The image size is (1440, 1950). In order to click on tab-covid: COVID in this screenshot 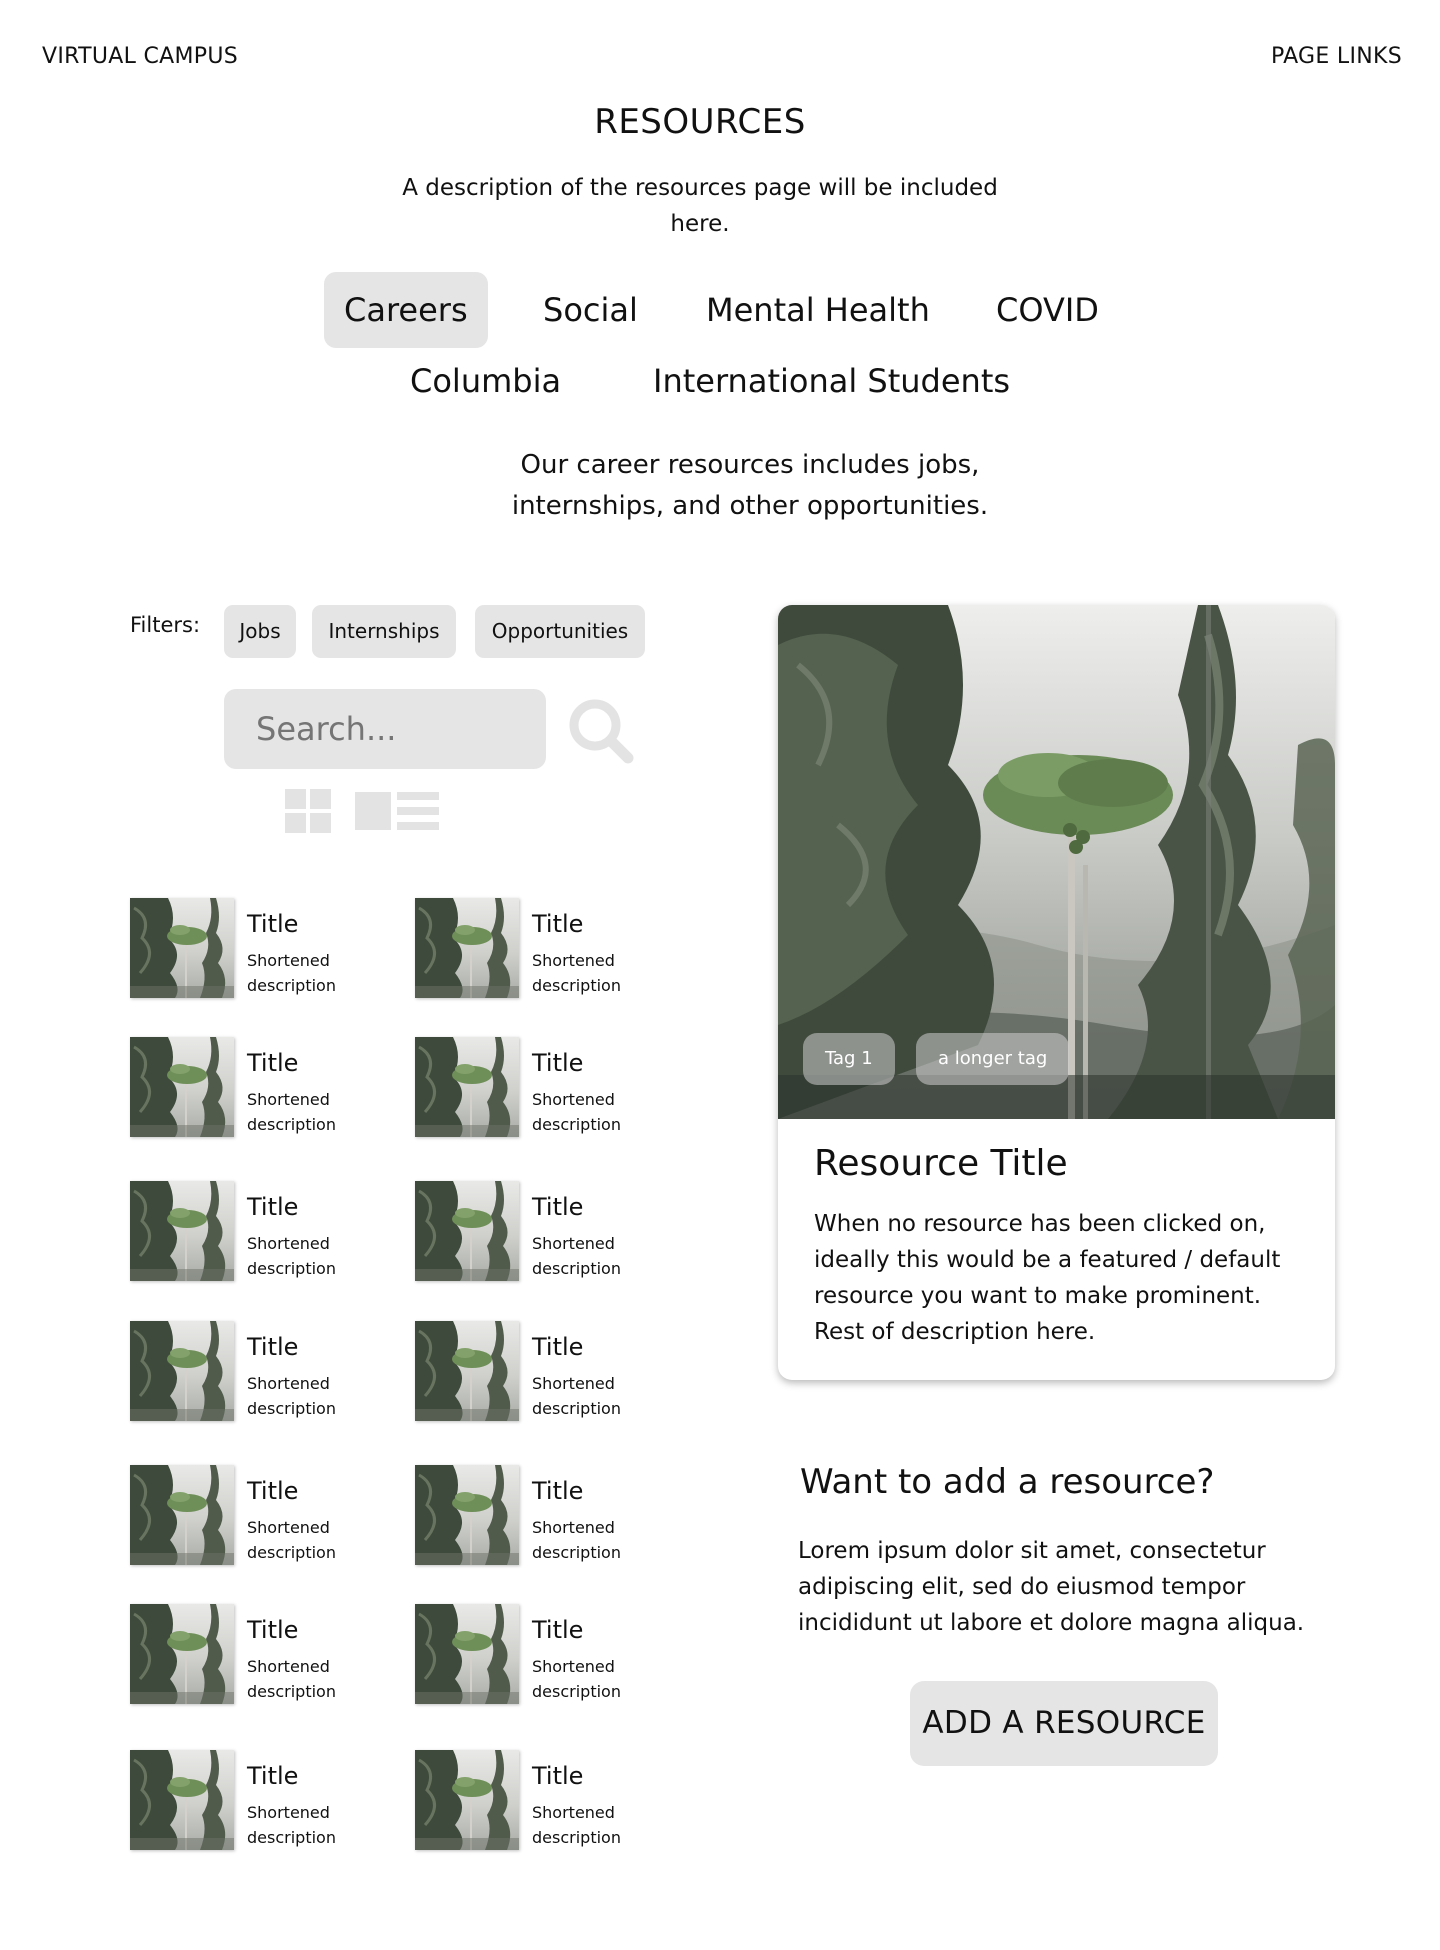, I will do `click(1047, 310)`.